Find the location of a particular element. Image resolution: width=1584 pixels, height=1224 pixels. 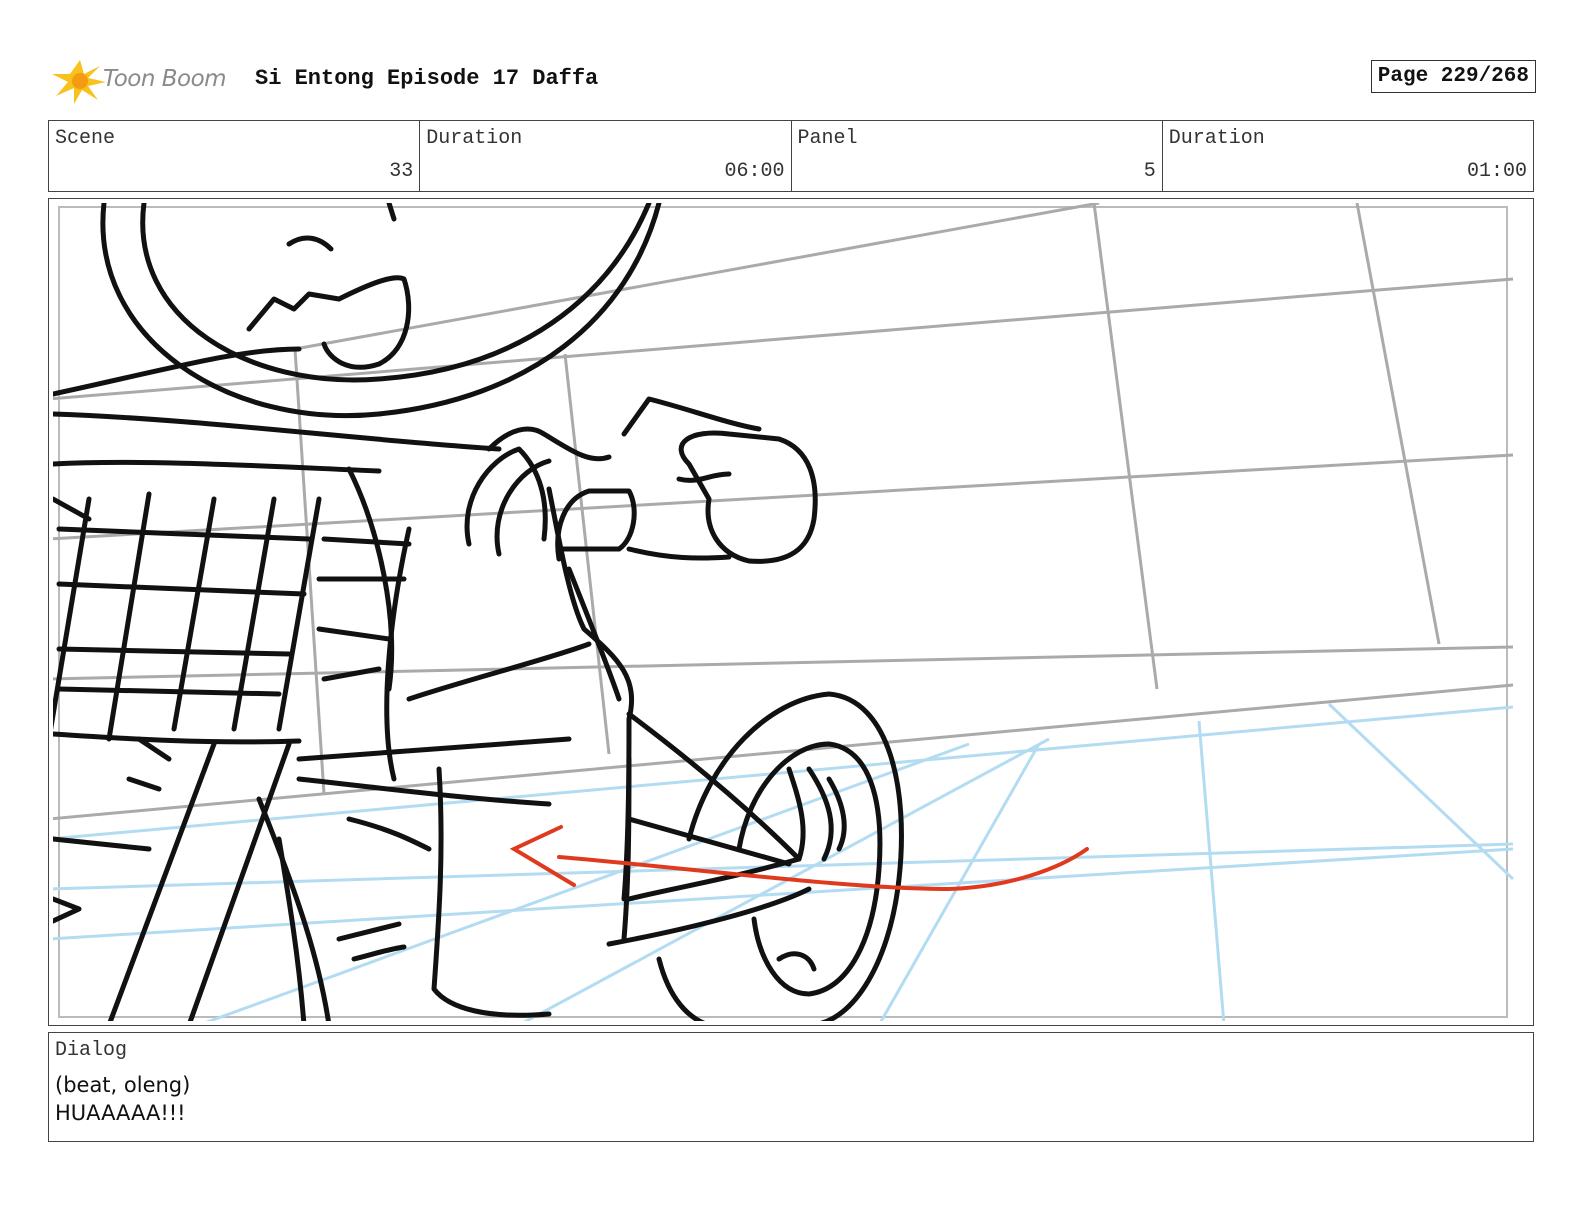

scene-value: 33 is located at coordinates (401, 171).